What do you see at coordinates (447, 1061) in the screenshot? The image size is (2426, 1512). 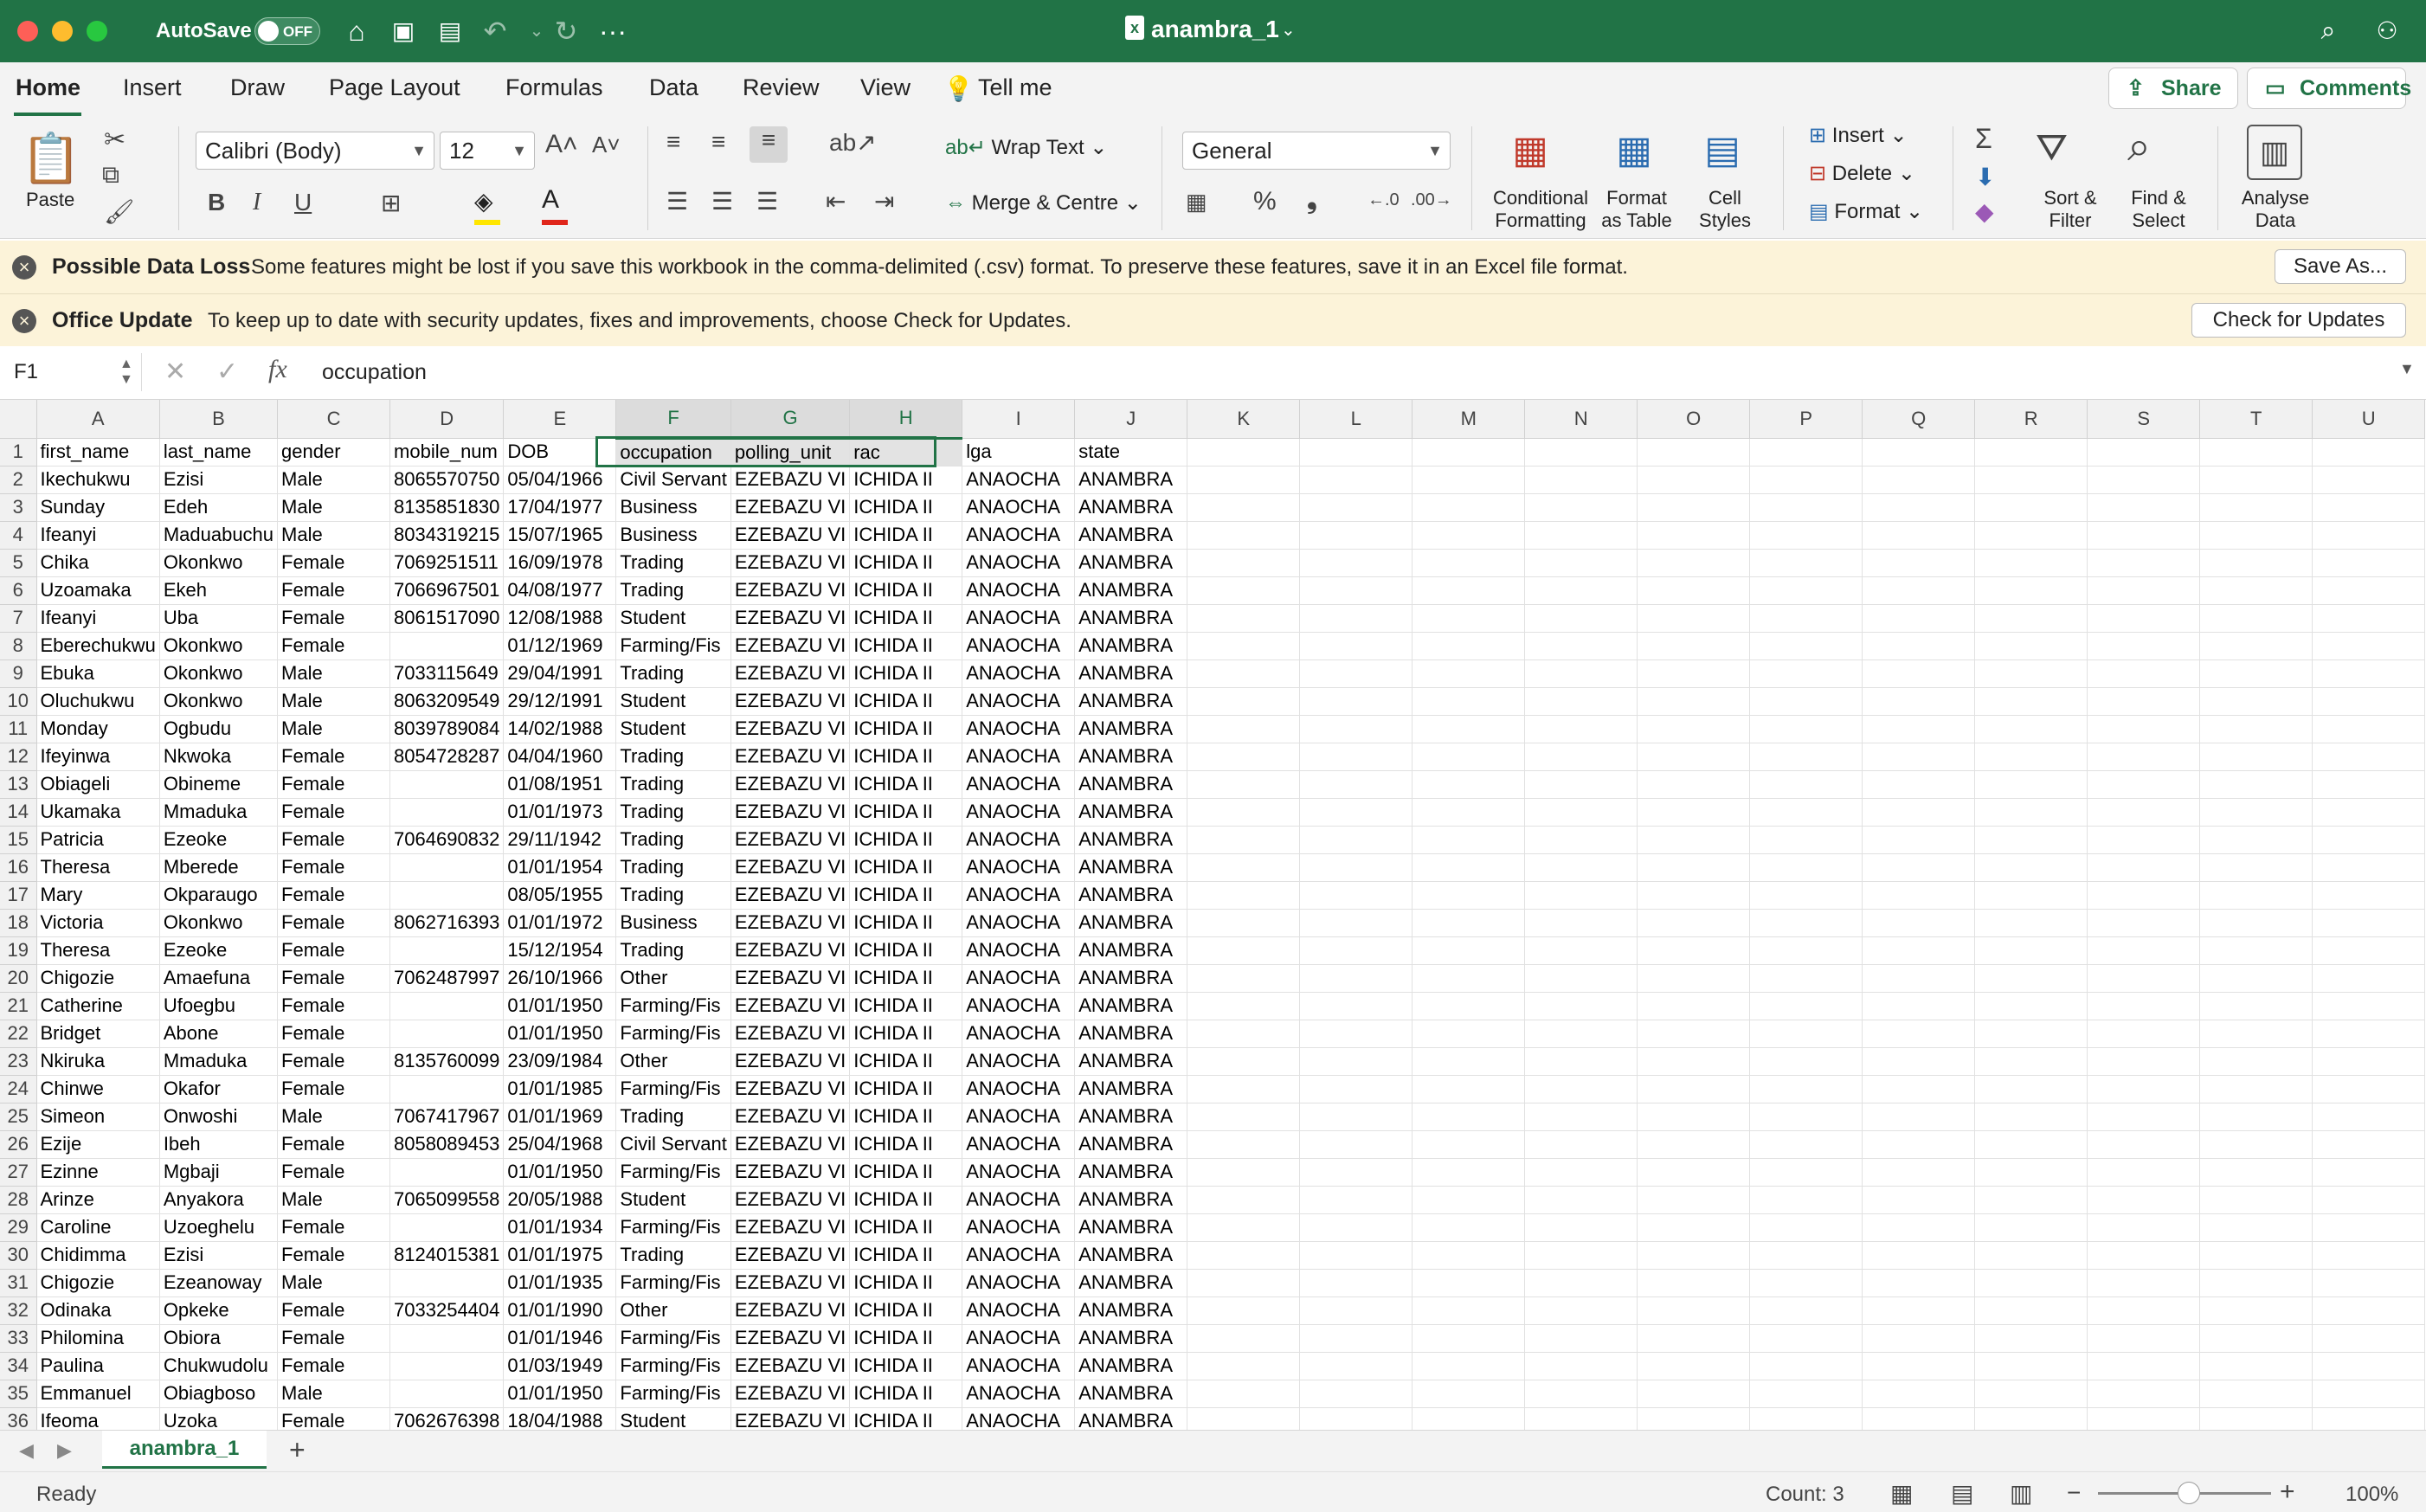 I see `cell: 8135760099` at bounding box center [447, 1061].